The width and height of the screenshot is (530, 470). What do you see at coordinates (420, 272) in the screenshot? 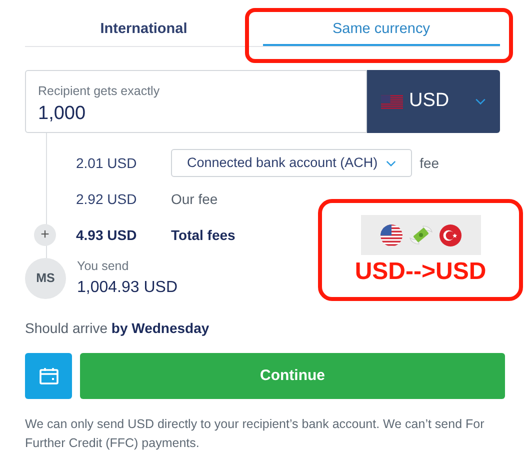
I see `annotation-caption: USD-->USD` at bounding box center [420, 272].